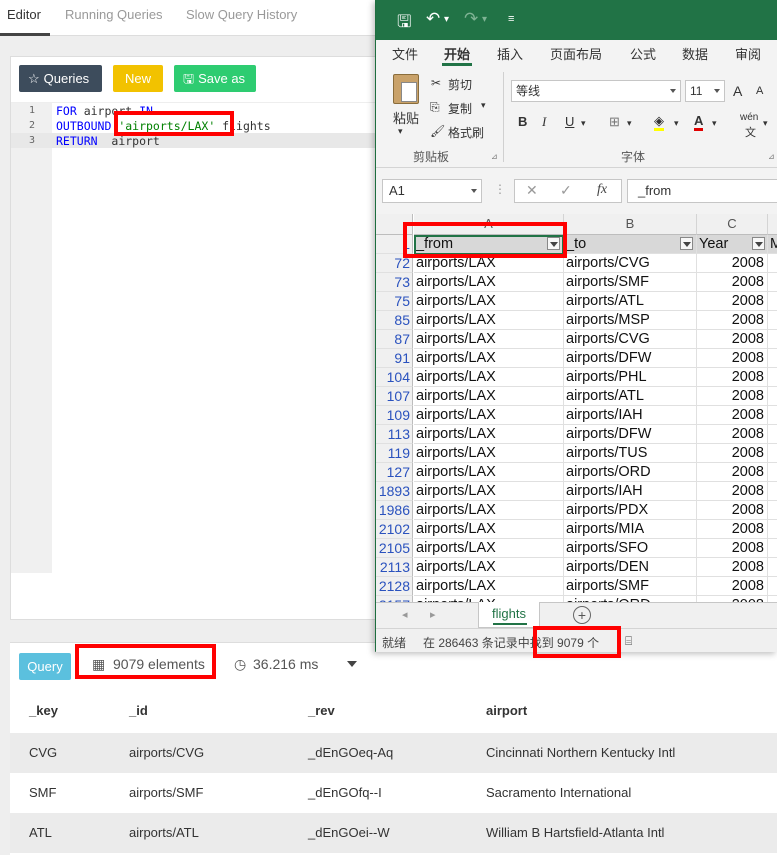 Image resolution: width=777 pixels, height=855 pixels. Describe the element at coordinates (394, 396) in the screenshot. I see `row-header: 107` at that location.